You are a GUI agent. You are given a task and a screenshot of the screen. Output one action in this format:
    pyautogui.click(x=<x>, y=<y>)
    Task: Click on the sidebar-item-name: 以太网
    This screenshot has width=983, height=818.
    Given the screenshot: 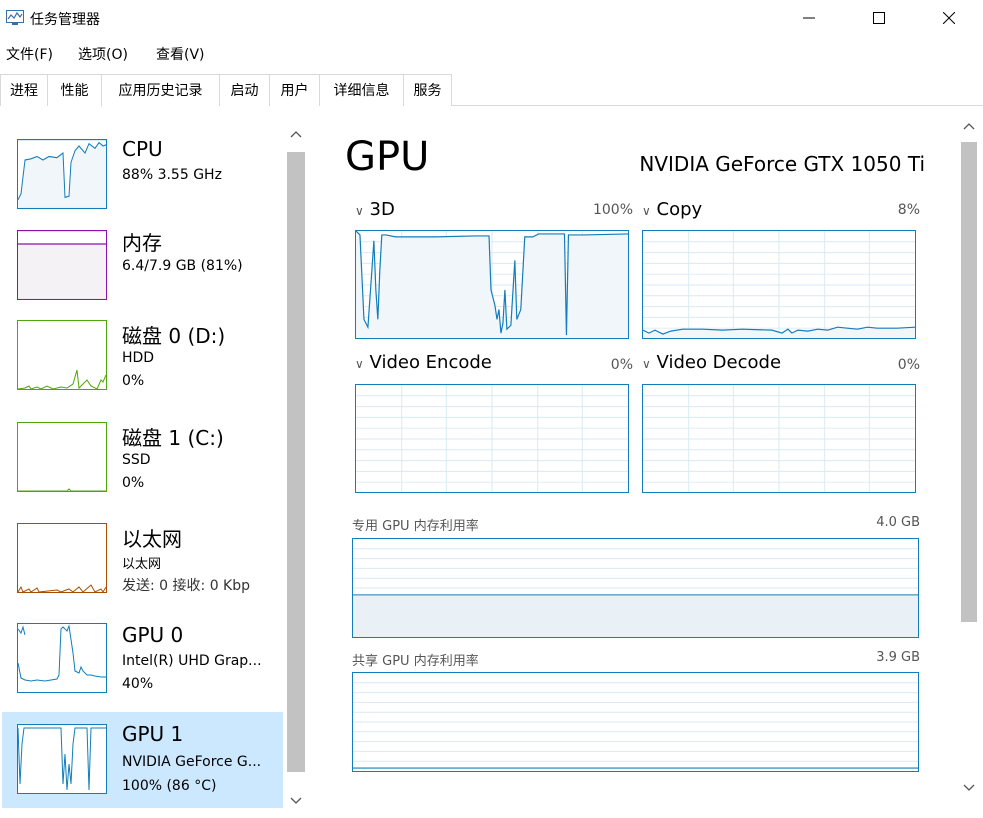 What is the action you would take?
    pyautogui.click(x=152, y=539)
    